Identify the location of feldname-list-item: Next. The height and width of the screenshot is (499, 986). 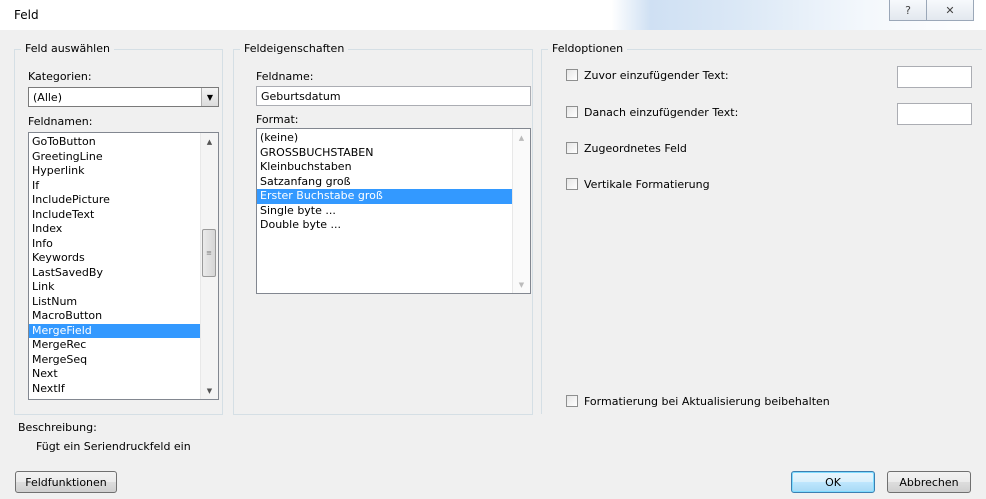
(115, 374).